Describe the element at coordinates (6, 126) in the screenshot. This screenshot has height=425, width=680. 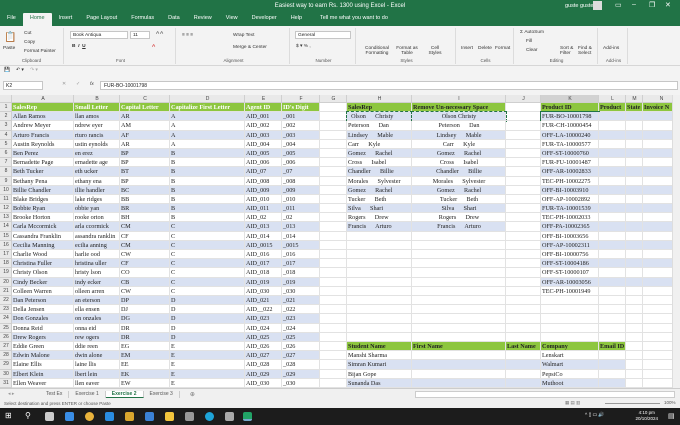
I see `row-header-3: 3` at that location.